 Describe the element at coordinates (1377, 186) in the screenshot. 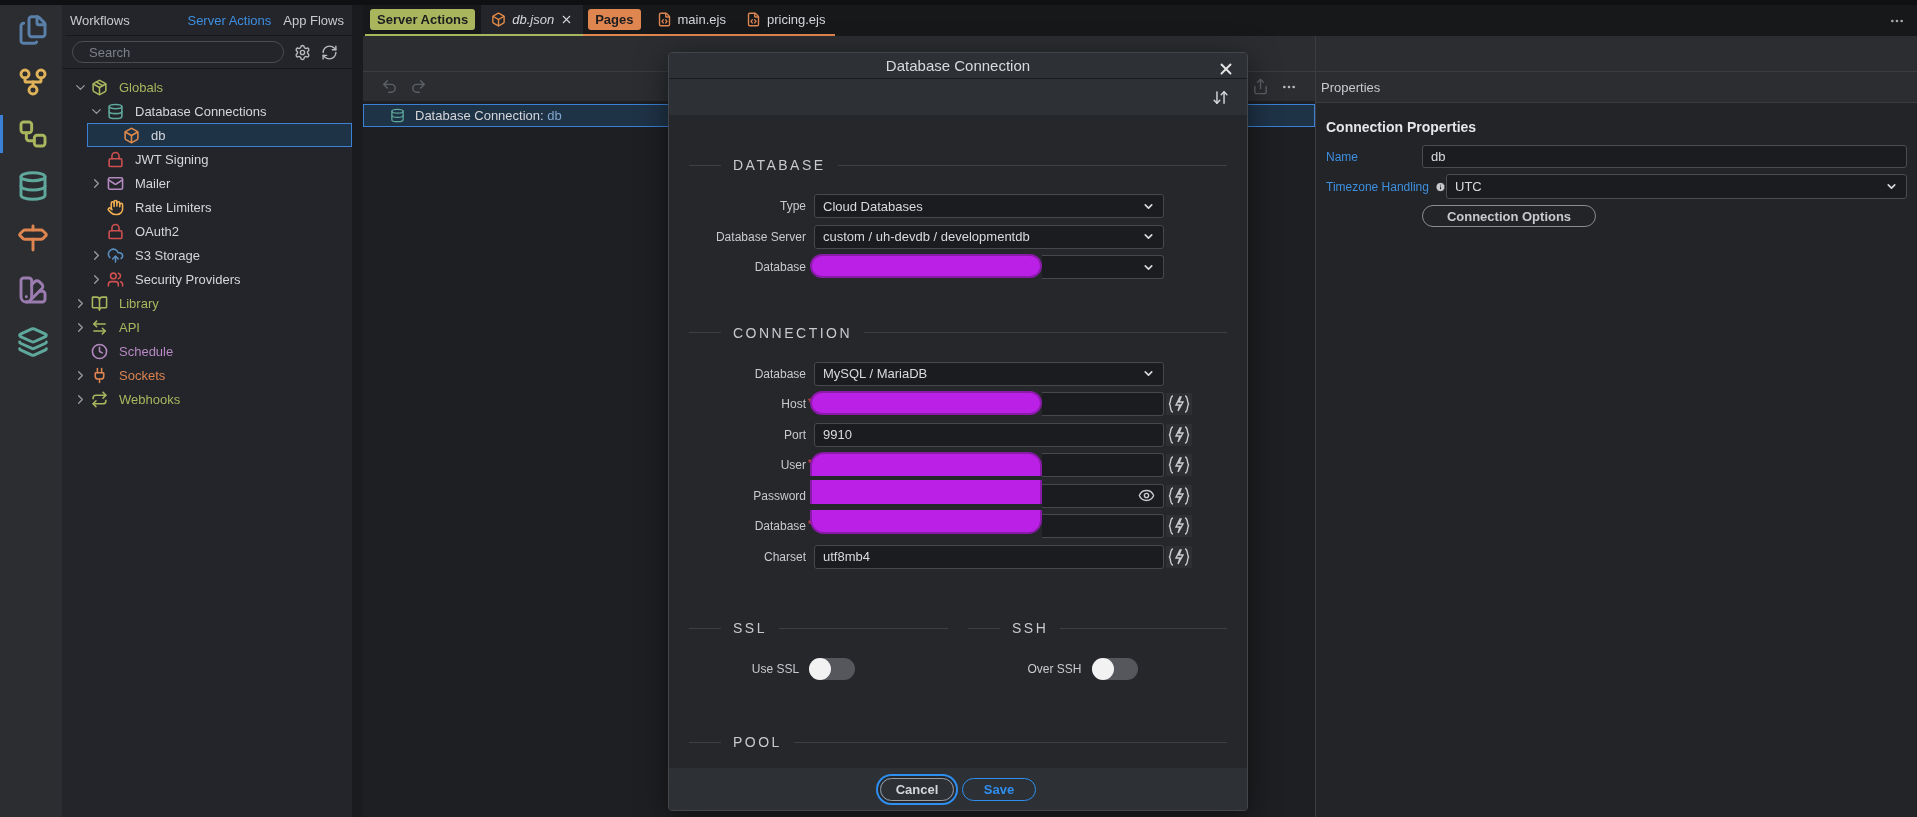

I see `property-label: Timezone Handling` at that location.